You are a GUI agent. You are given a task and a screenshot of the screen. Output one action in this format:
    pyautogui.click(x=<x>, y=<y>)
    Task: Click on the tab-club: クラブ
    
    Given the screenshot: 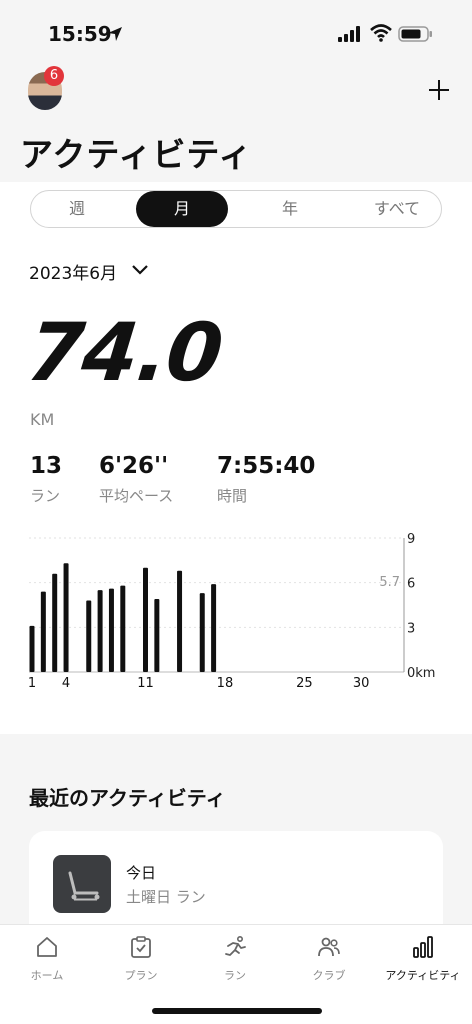 What is the action you would take?
    pyautogui.click(x=329, y=960)
    